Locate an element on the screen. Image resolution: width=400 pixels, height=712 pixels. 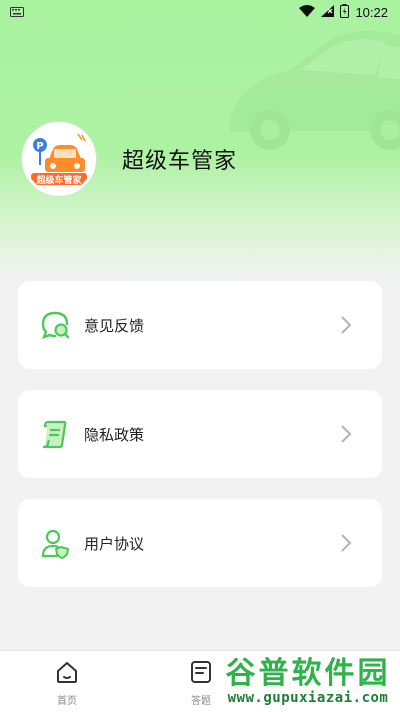
profile-section: P 超级车管家 超级车管家 is located at coordinates (129, 159).